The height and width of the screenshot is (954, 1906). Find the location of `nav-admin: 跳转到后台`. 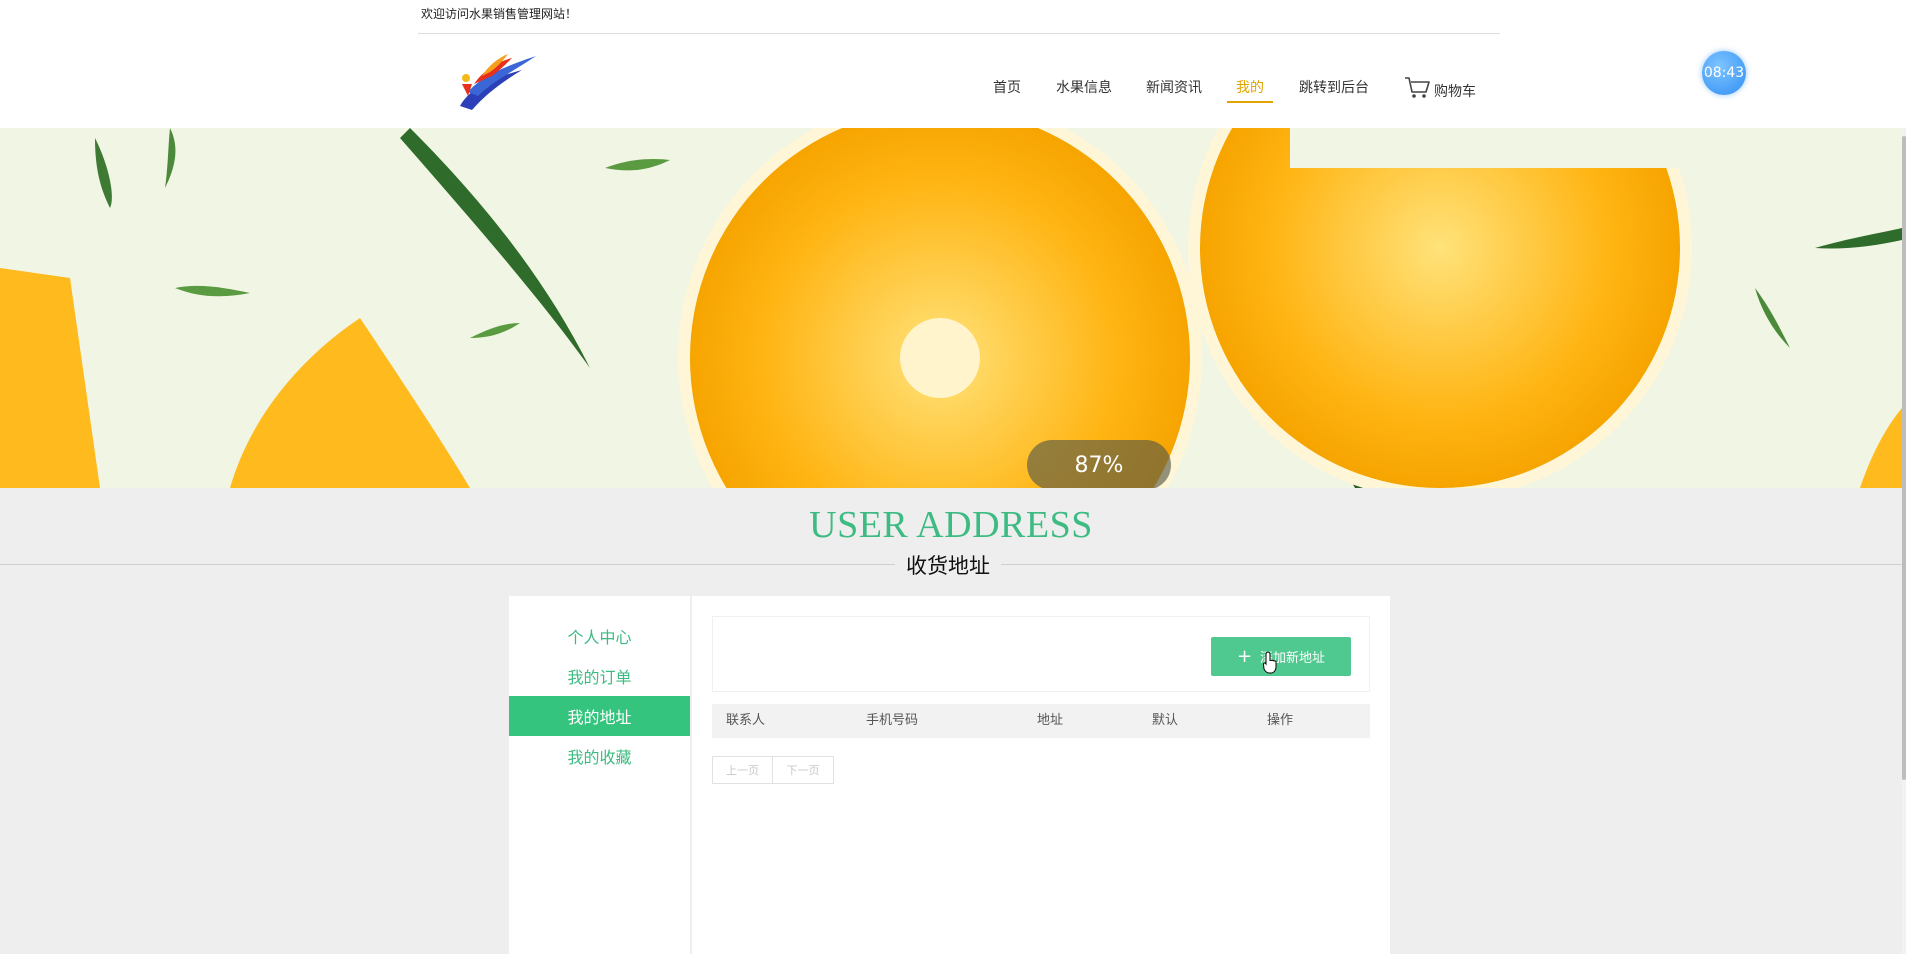

nav-admin: 跳转到后台 is located at coordinates (1334, 87).